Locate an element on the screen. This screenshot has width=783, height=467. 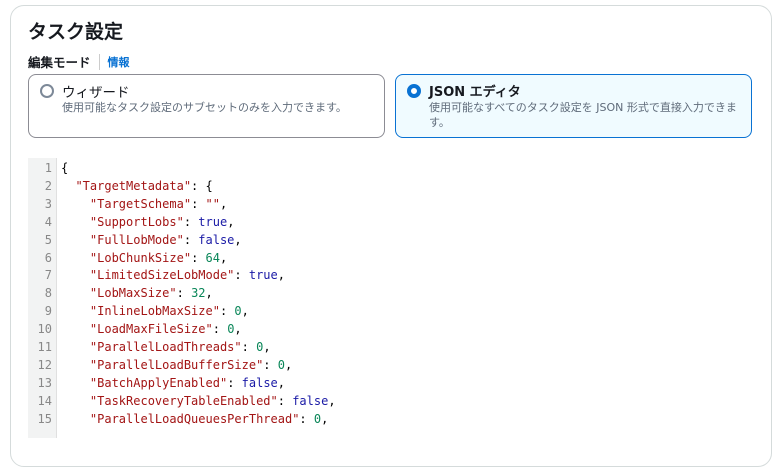
edit-mode-text: 編集モード is located at coordinates (59, 62).